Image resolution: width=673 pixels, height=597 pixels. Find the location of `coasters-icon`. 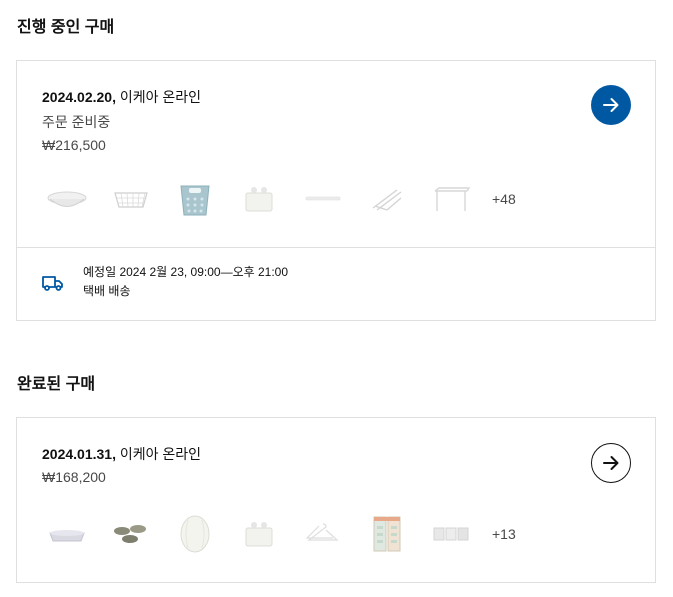

coasters-icon is located at coordinates (131, 534).